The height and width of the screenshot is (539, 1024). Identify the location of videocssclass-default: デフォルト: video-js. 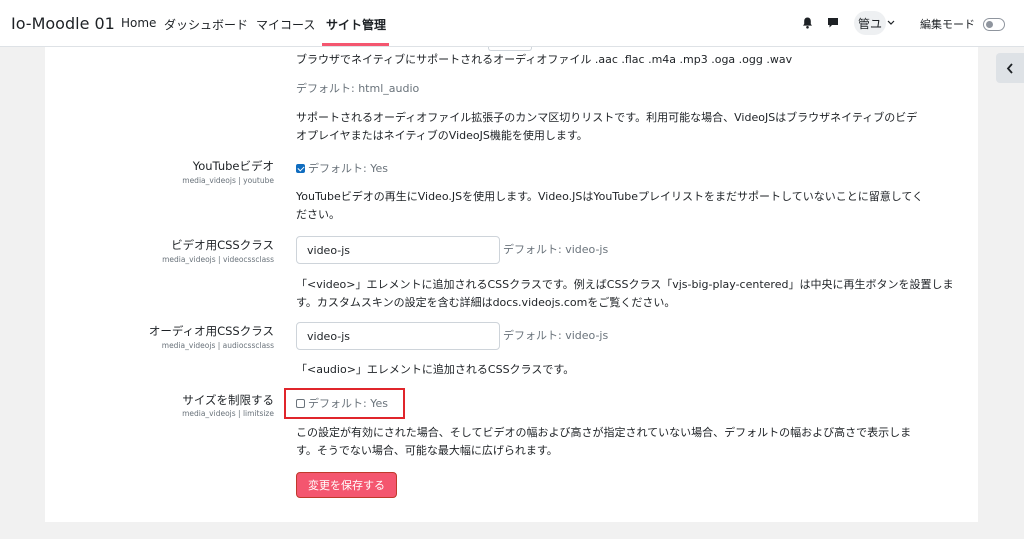
(556, 249).